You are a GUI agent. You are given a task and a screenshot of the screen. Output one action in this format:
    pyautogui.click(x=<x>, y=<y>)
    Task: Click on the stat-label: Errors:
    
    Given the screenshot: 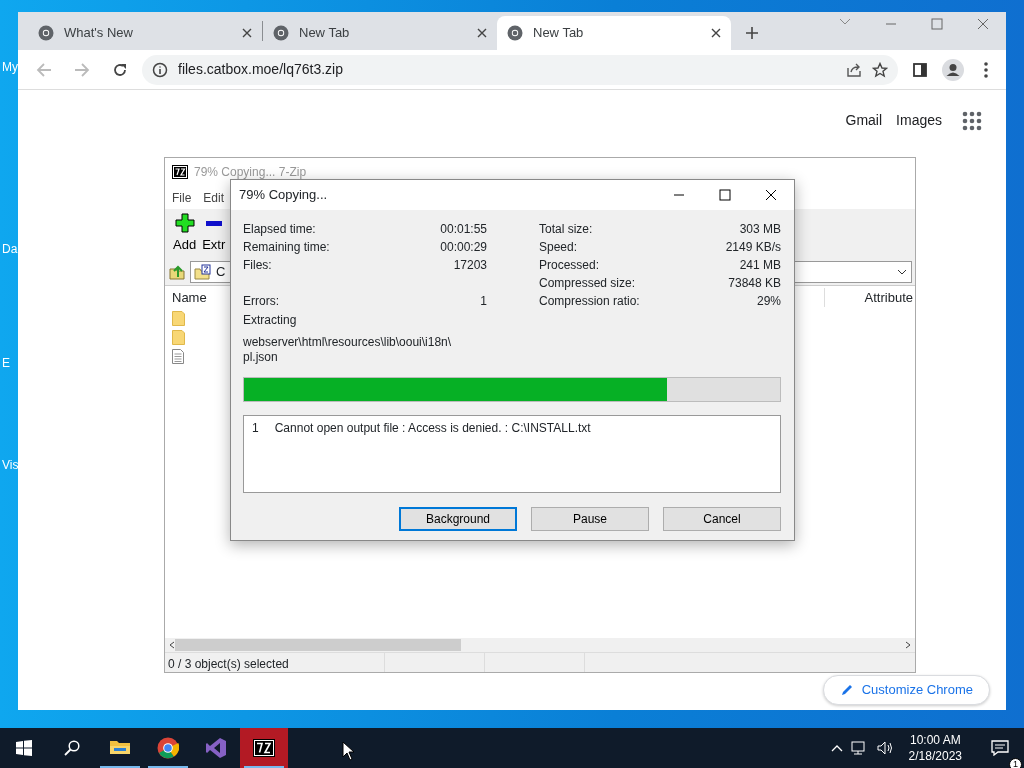 What is the action you would take?
    pyautogui.click(x=261, y=301)
    